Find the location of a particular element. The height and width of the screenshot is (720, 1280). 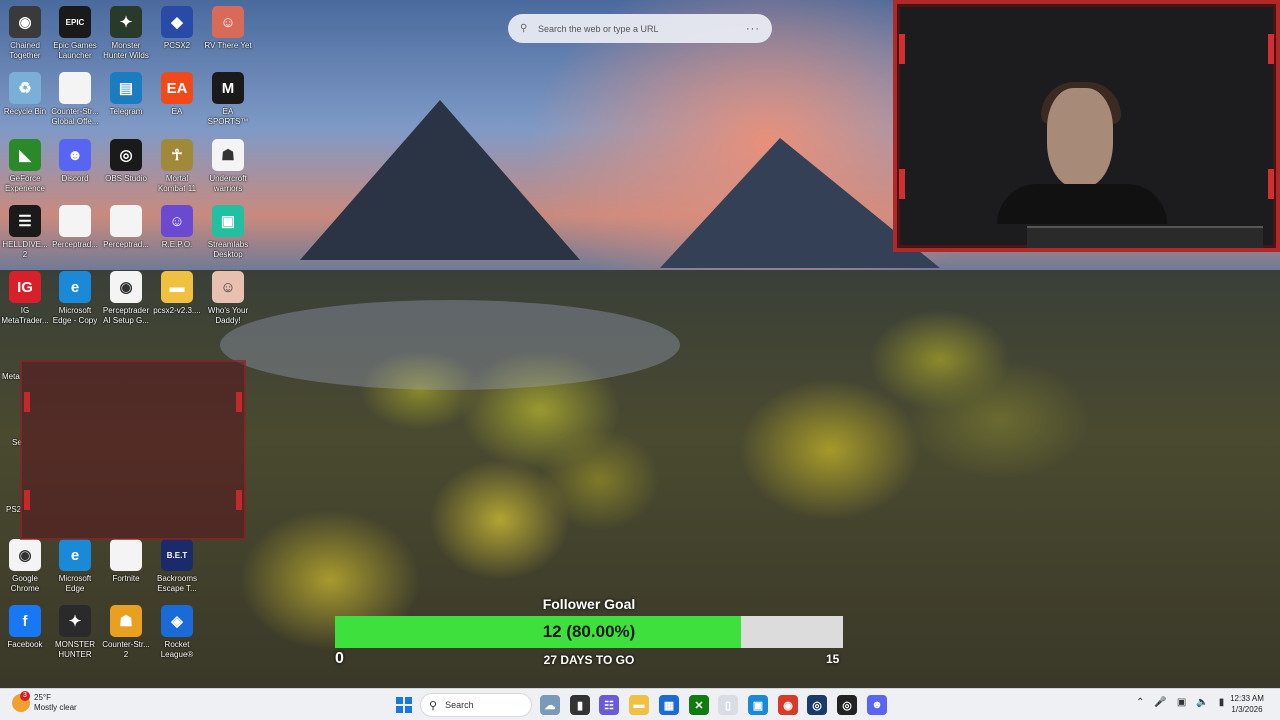

desktop-icon: ☰ HELLDIVE... 2 is located at coordinates (25, 232).